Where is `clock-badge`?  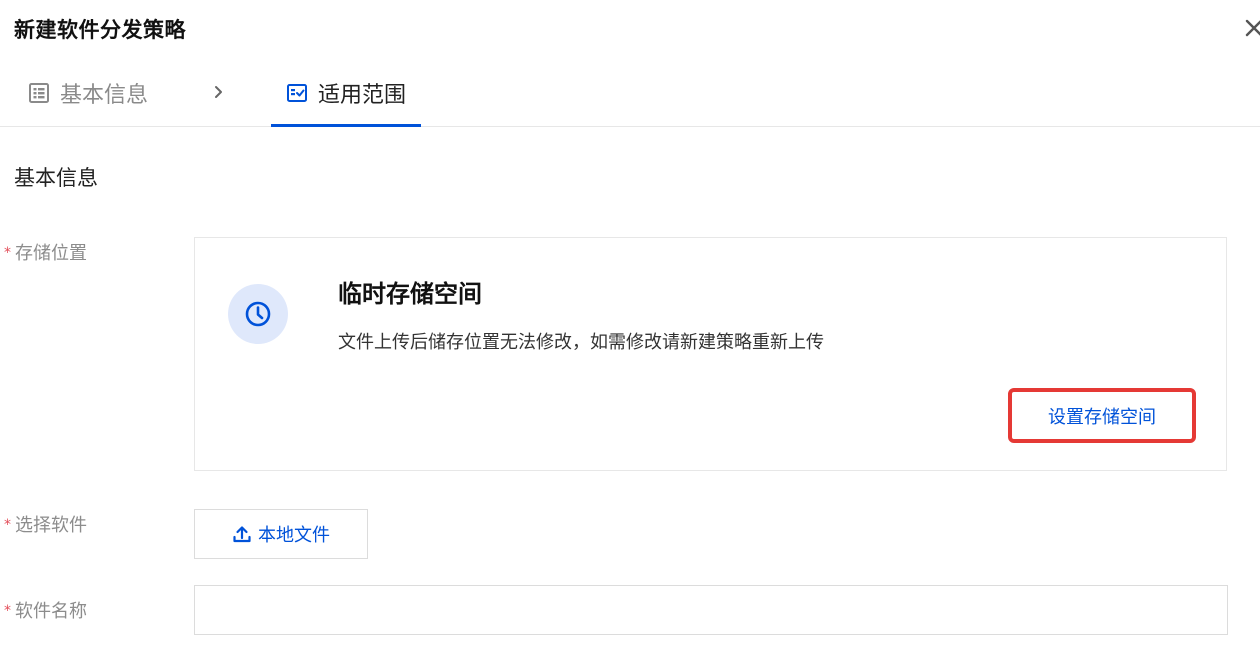 clock-badge is located at coordinates (258, 314).